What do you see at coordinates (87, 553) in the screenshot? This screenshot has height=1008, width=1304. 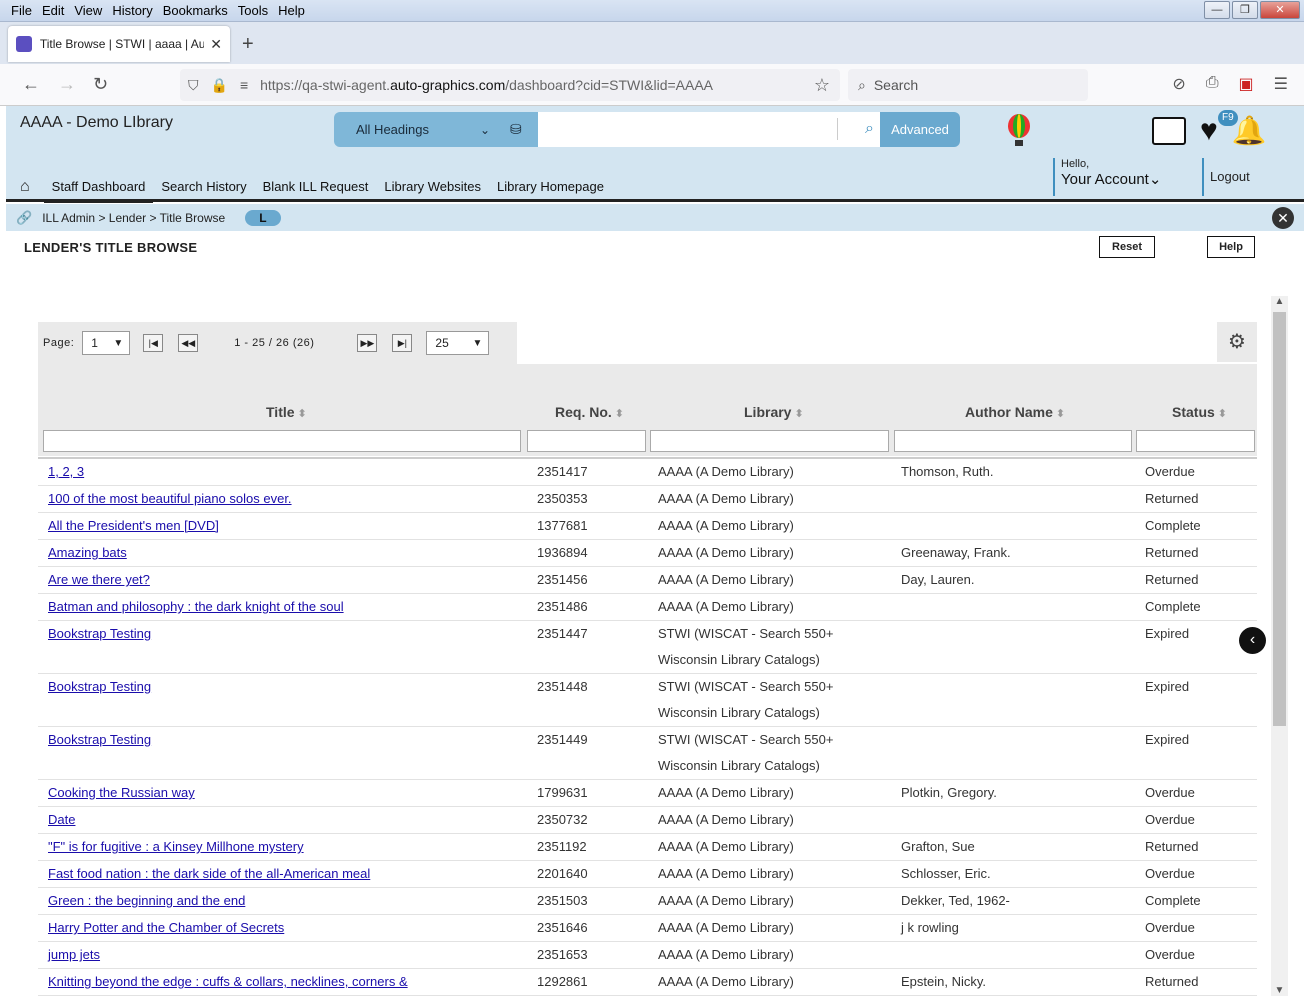 I see `row-title-link: Amazing bats` at bounding box center [87, 553].